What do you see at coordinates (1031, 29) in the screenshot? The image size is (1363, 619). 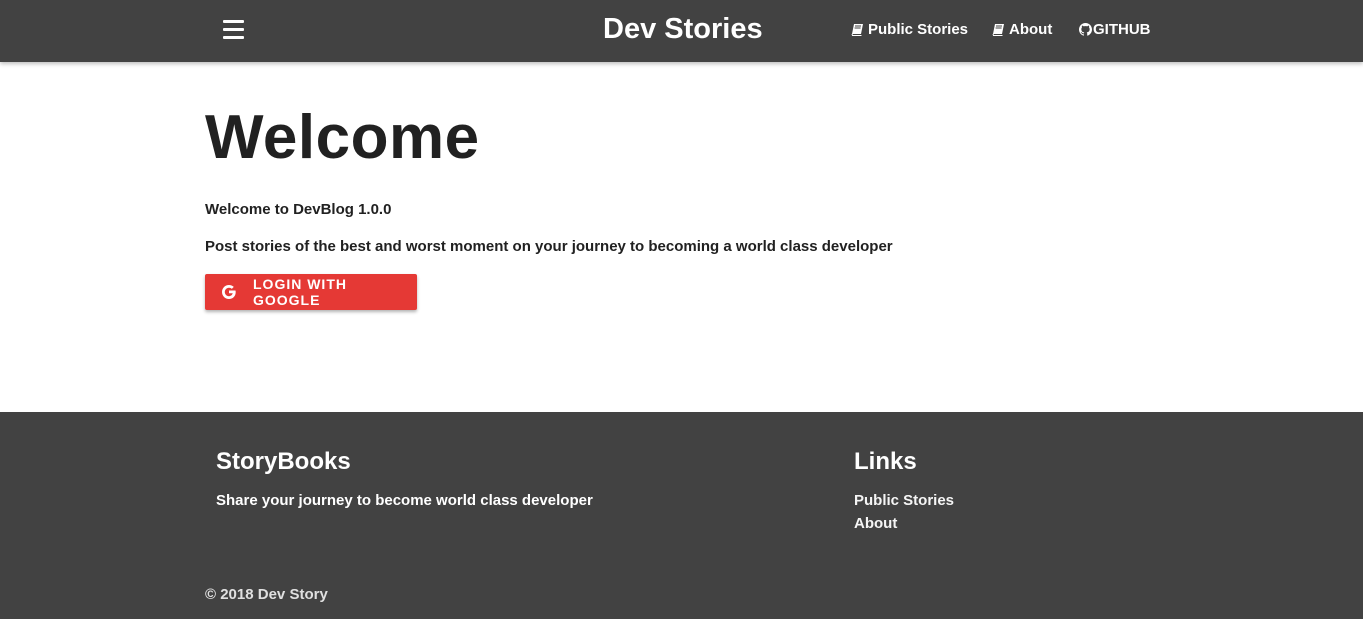 I see `nav-link-label: About` at bounding box center [1031, 29].